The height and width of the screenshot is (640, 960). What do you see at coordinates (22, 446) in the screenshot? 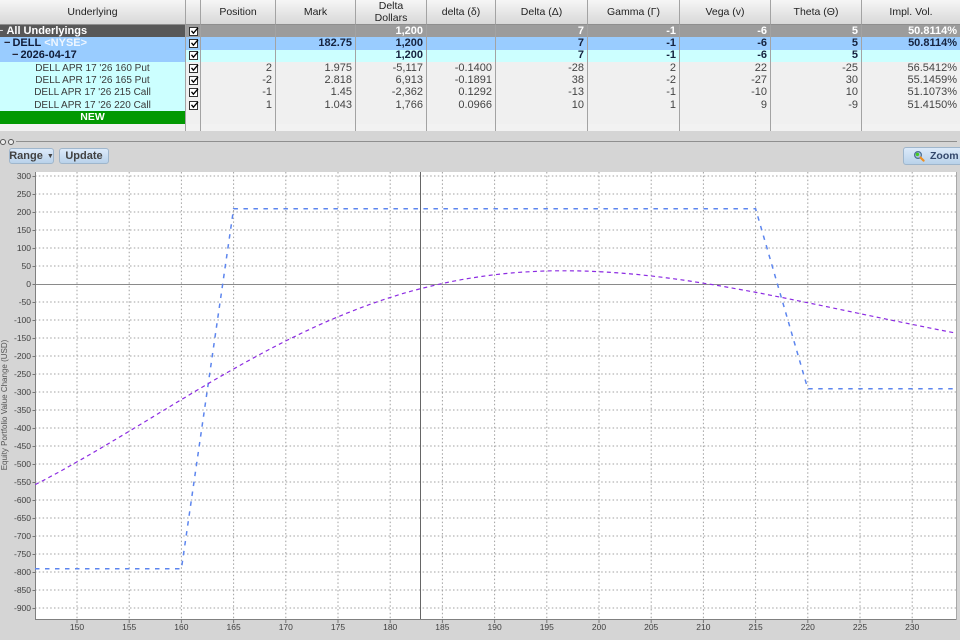
I see `svg-text: -450` at bounding box center [22, 446].